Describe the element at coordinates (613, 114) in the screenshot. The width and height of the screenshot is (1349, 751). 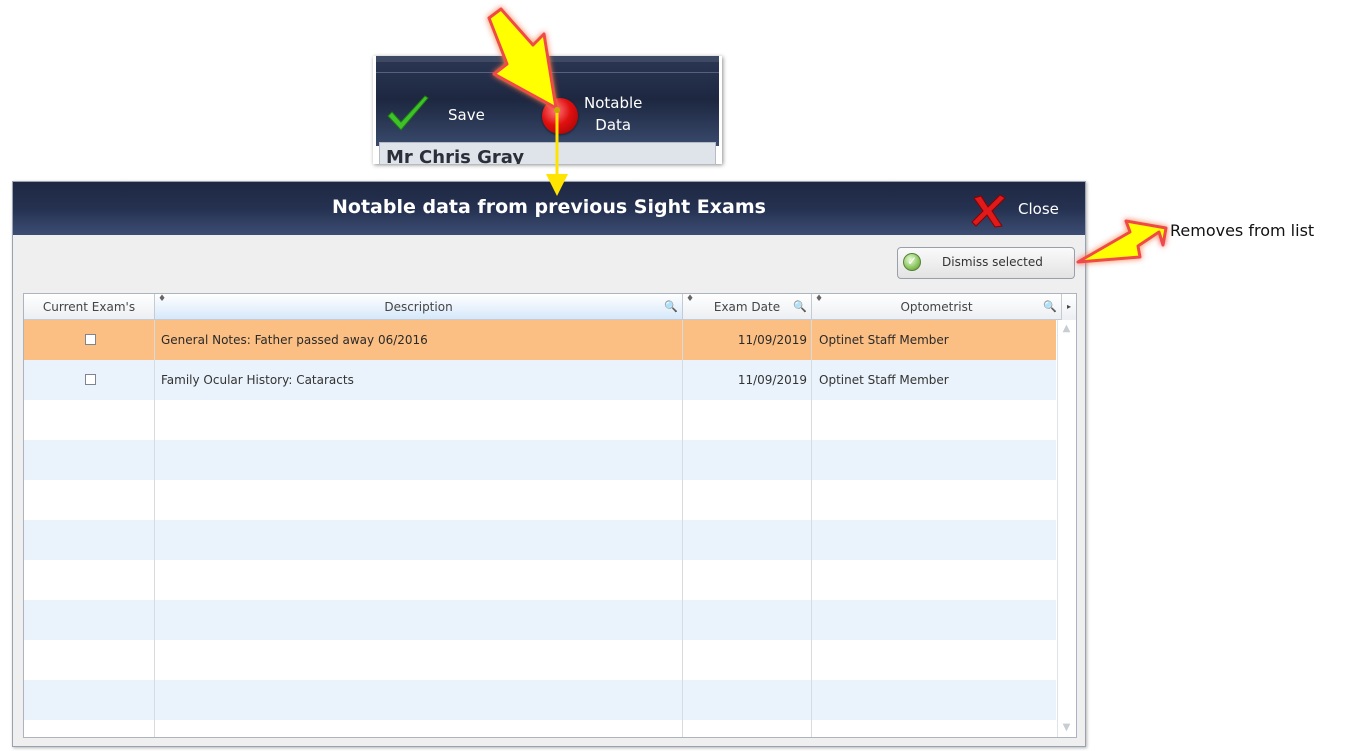
I see `notable-data-button: Notable Data` at that location.